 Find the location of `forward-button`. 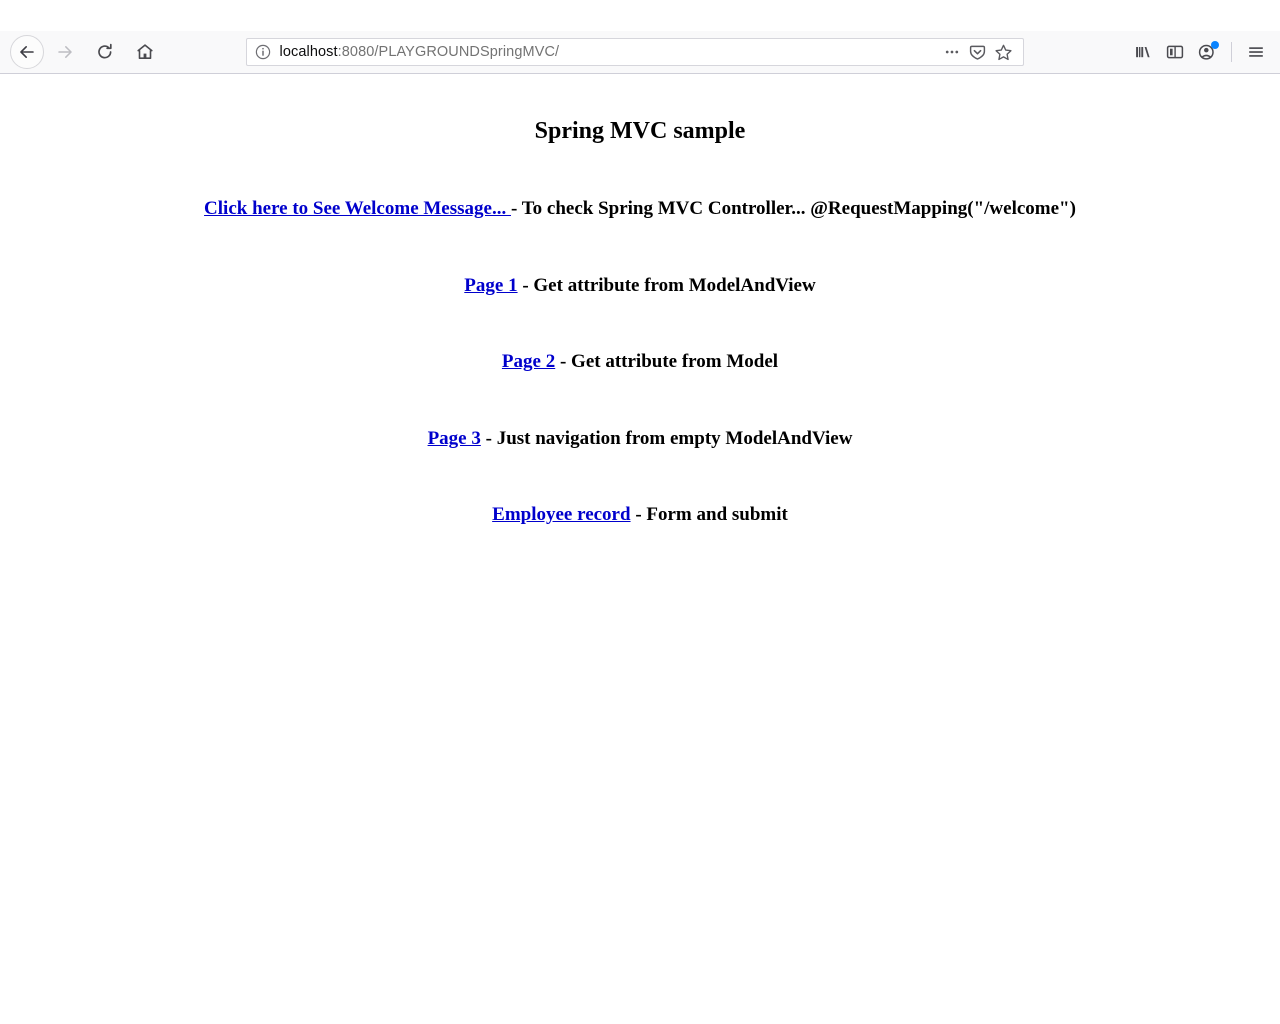

forward-button is located at coordinates (65, 52).